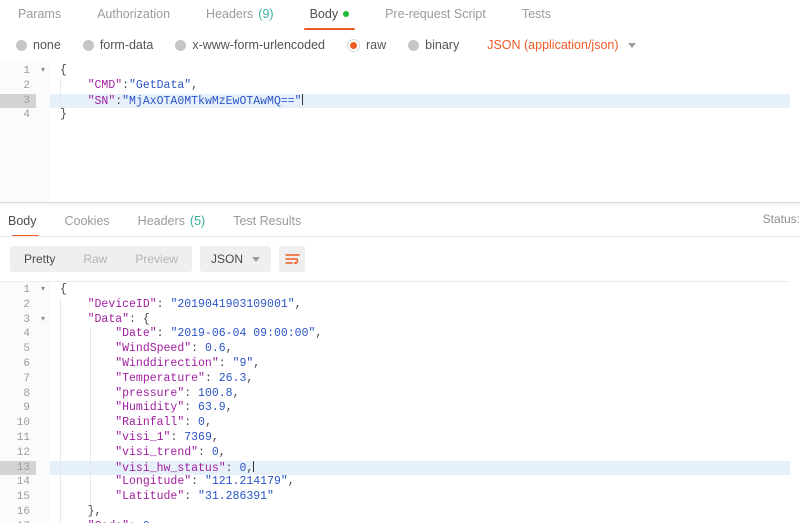 The height and width of the screenshot is (523, 800). I want to click on code-line: 8 "pressure": 100.8,, so click(400, 394).